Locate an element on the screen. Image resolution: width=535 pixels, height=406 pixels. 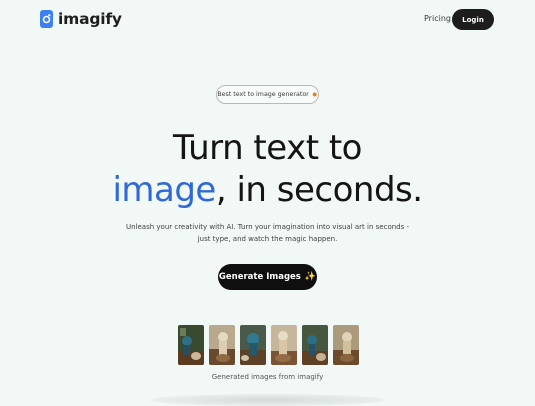
gallery-caption: Generated images from imagify is located at coordinates (267, 377).